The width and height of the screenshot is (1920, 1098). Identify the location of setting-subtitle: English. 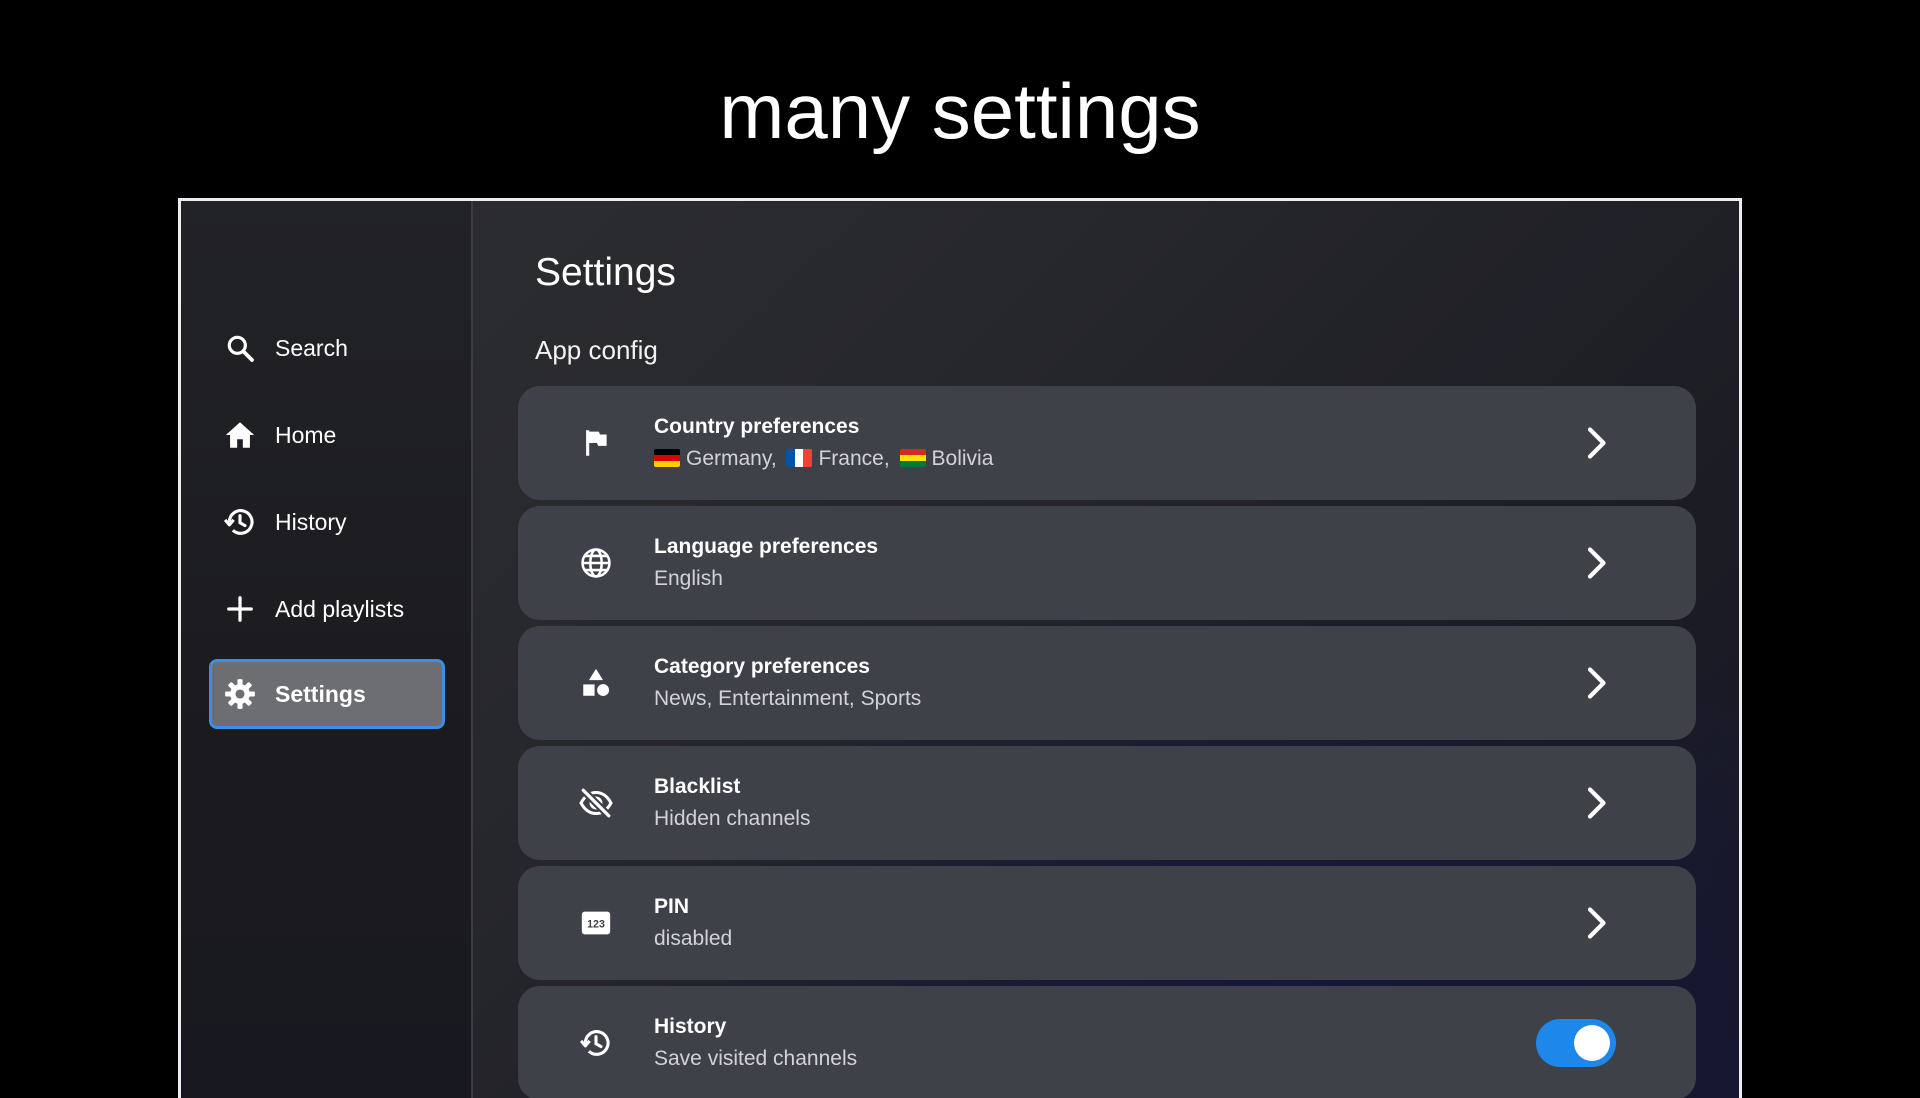
(688, 578).